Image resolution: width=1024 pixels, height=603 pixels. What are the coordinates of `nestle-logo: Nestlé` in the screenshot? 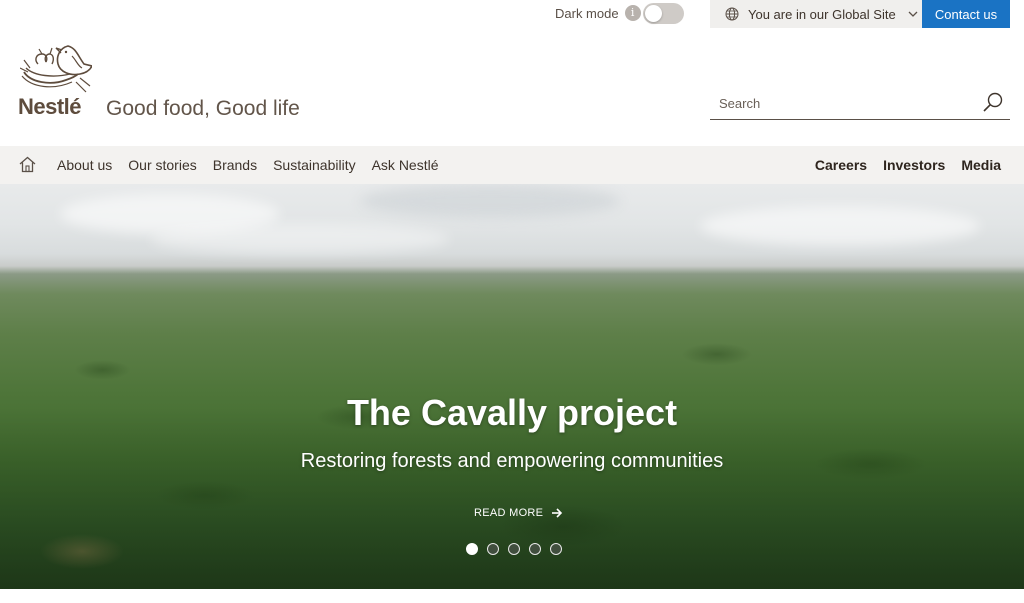 It's located at (56, 81).